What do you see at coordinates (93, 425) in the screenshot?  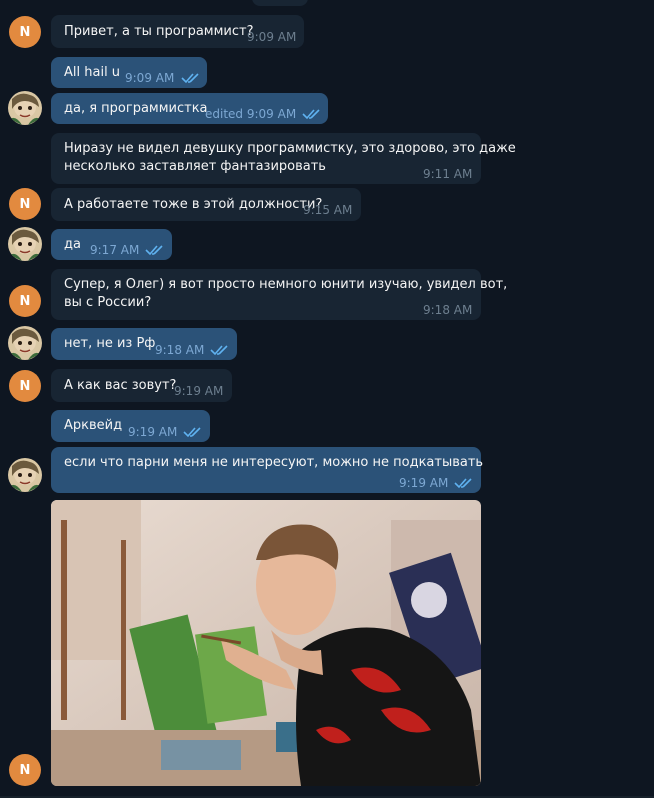 I see `message-text: Арквейд` at bounding box center [93, 425].